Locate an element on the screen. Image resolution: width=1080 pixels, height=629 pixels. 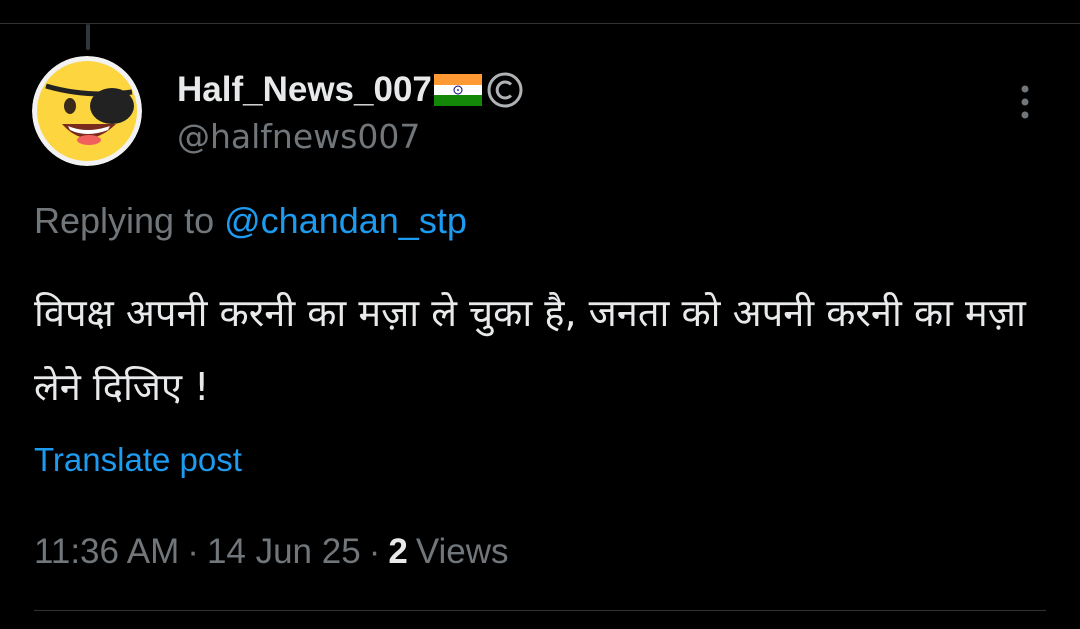
bottom-divider is located at coordinates (540, 610).